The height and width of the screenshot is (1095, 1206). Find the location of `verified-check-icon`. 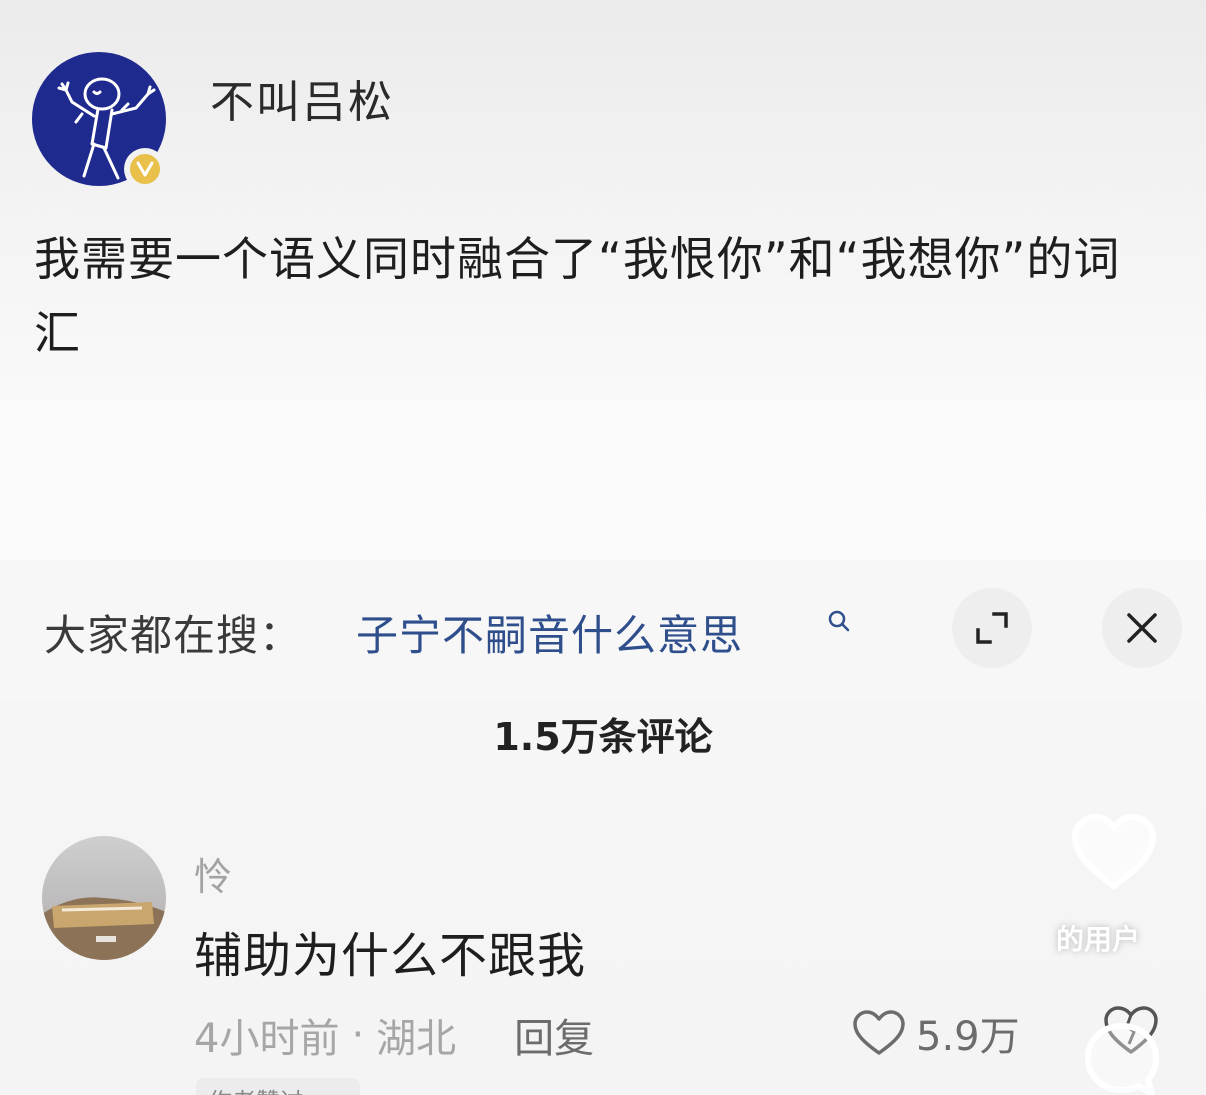

verified-check-icon is located at coordinates (145, 169).